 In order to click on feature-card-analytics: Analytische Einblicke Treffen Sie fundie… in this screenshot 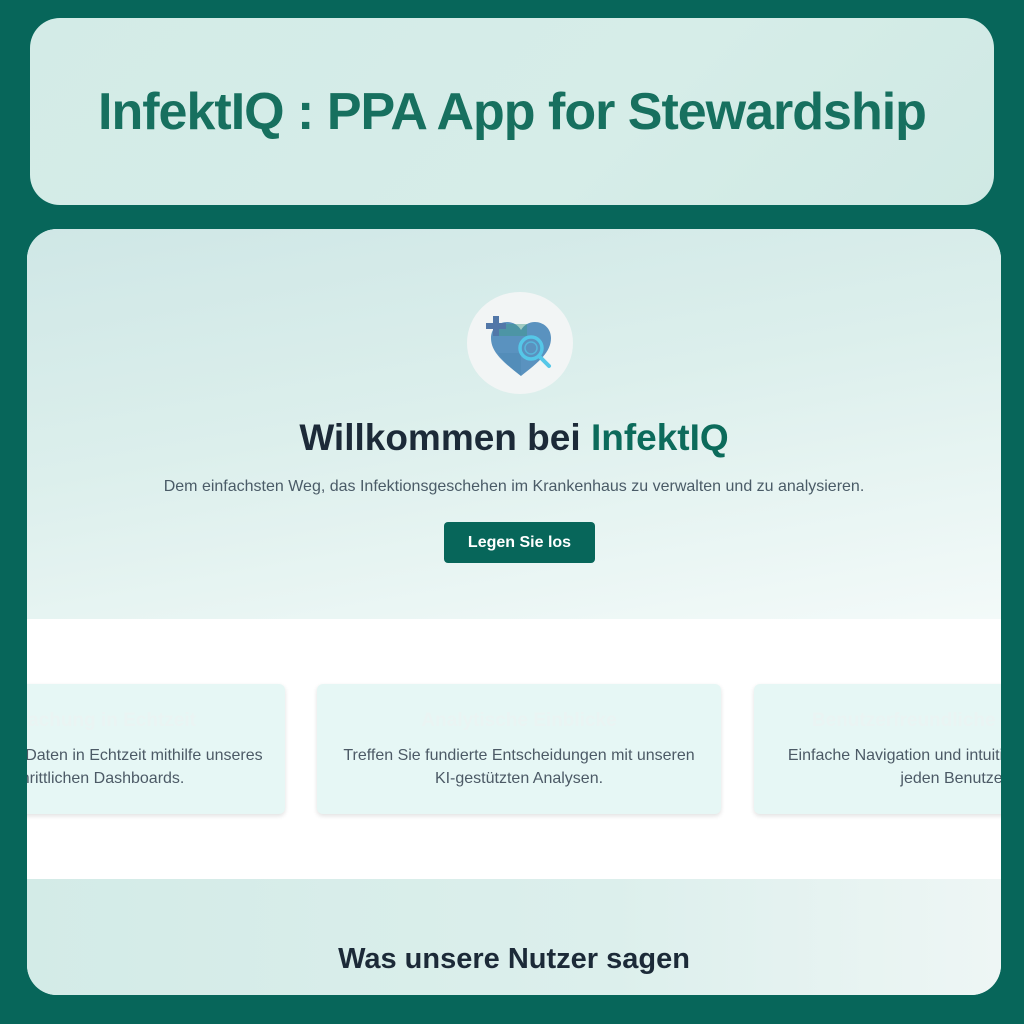, I will do `click(519, 749)`.